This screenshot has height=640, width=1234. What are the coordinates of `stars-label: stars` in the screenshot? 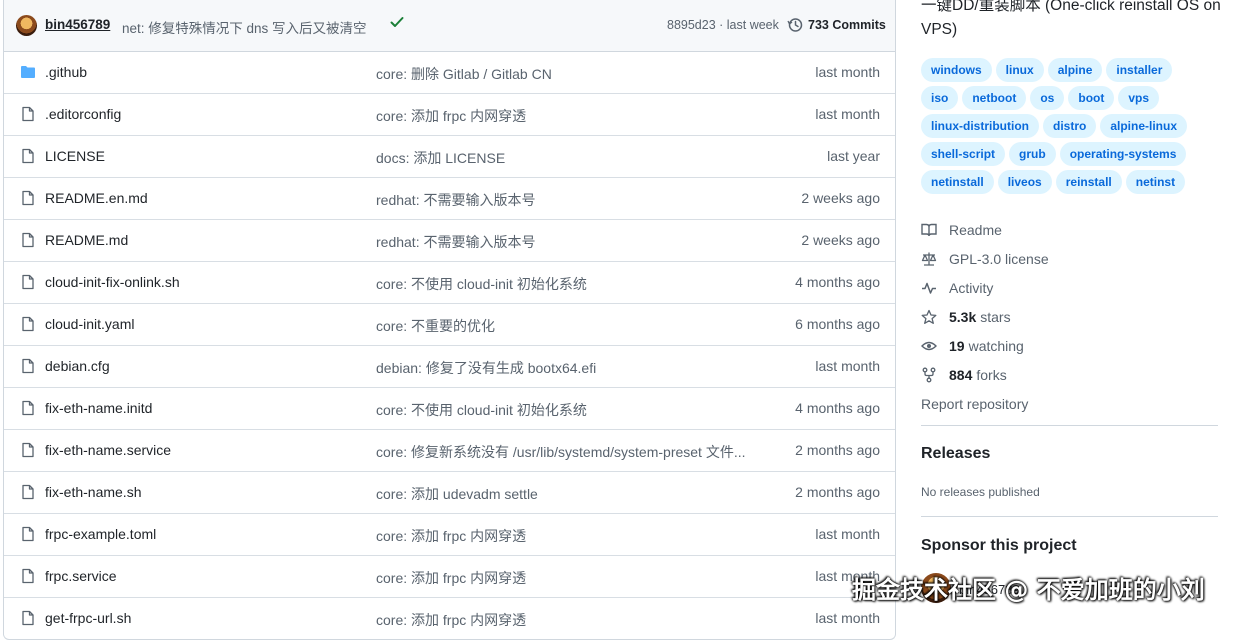 It's located at (995, 316).